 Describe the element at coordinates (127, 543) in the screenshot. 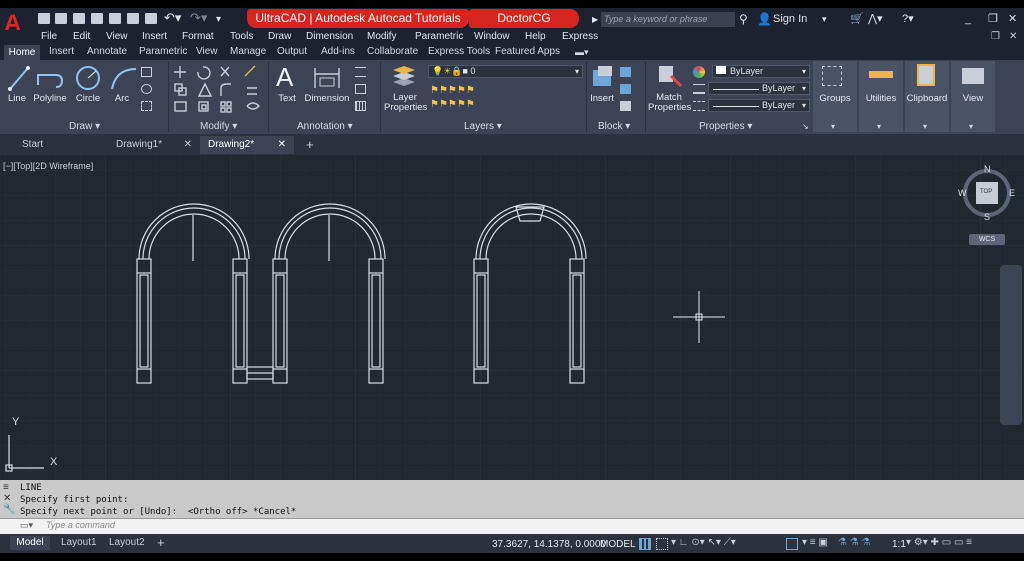

I see `layout-tab-layout2: Layout2` at that location.